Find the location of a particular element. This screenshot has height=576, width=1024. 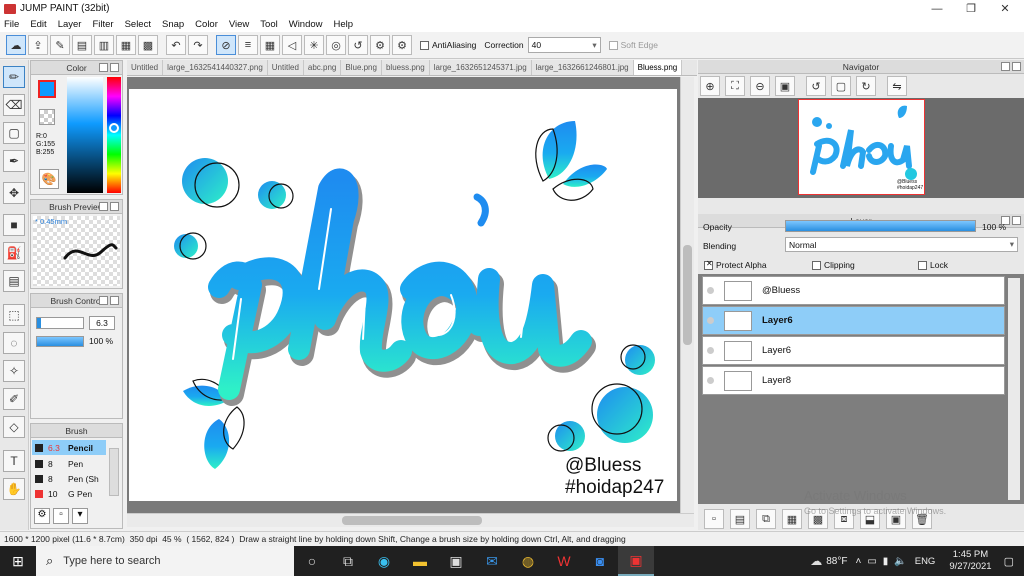

edge-icon: ◉ is located at coordinates (384, 561).